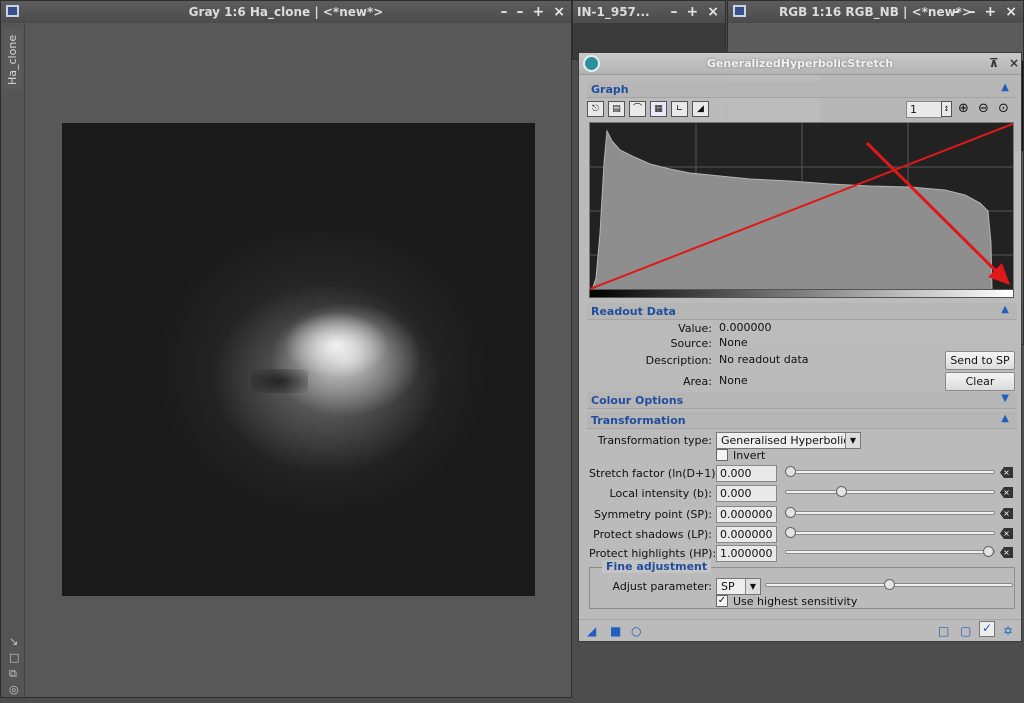 The height and width of the screenshot is (703, 1024). Describe the element at coordinates (943, 631) in the screenshot. I see `restore-icon: □` at that location.